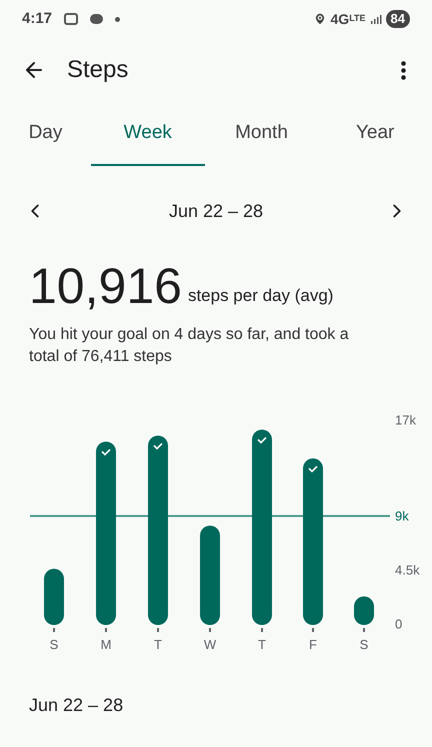 The height and width of the screenshot is (747, 432). Describe the element at coordinates (76, 705) in the screenshot. I see `section-title: Jun 22 – 28` at that location.